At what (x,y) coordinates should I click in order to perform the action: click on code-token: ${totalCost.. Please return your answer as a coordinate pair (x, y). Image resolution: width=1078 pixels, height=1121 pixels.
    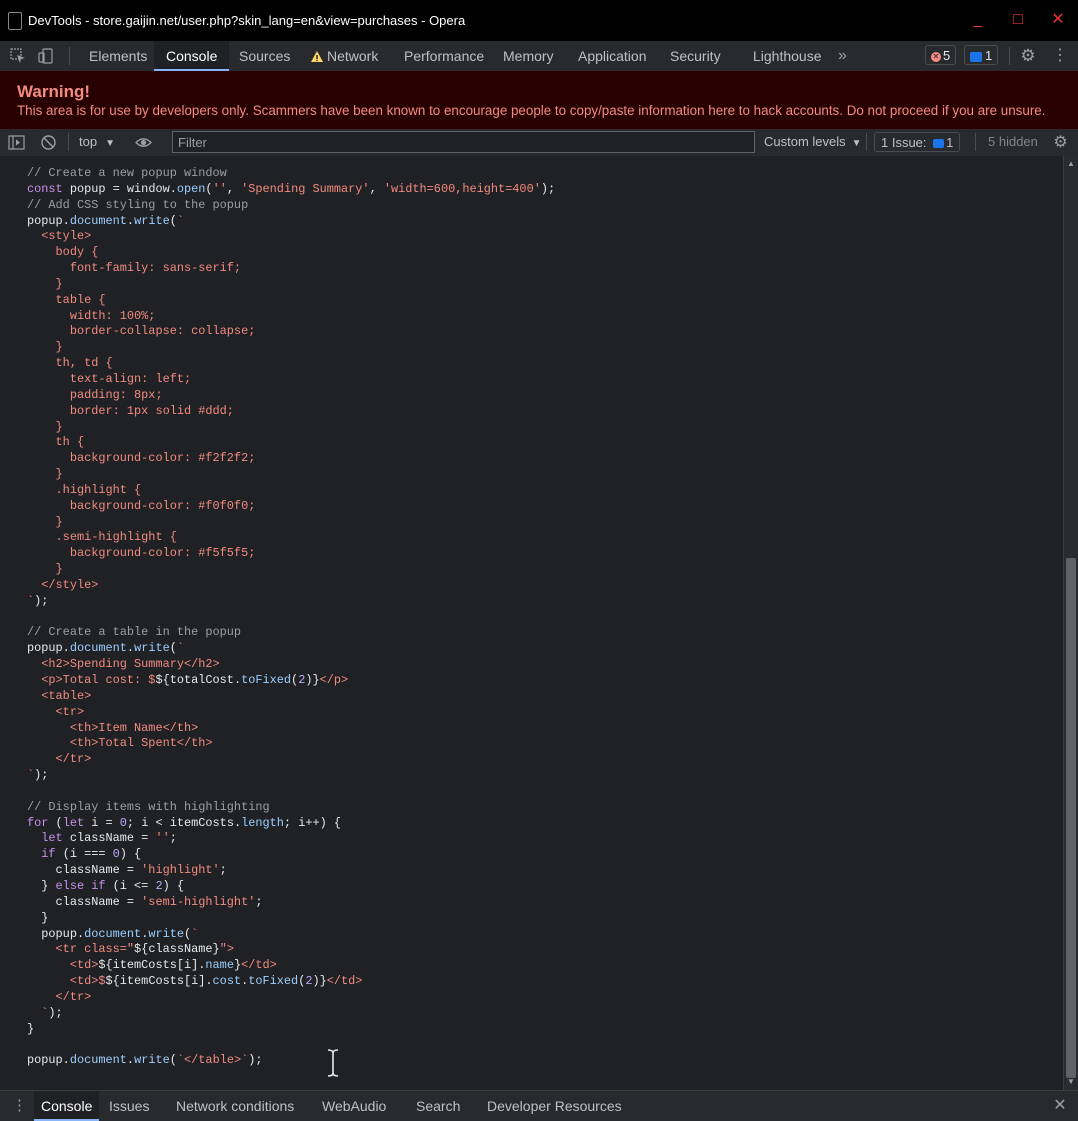
    Looking at the image, I should click on (198, 680).